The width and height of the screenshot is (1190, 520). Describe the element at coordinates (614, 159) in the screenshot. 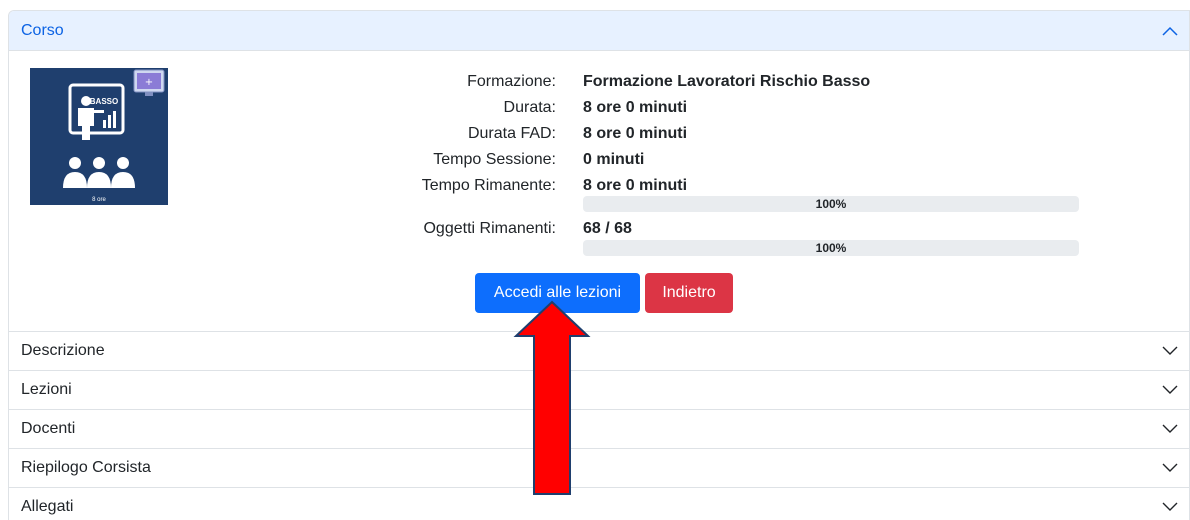

I see `value-tempo-sessione: 0 minuti` at that location.